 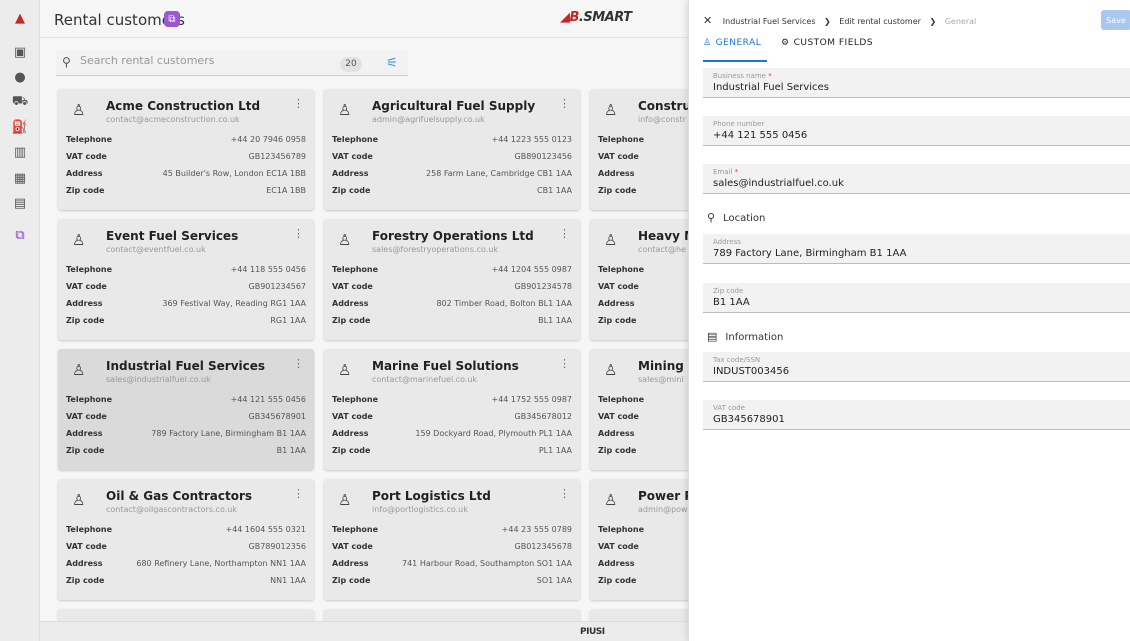 I want to click on customer-email: contact@acmeconstruction.co.uk, so click(x=173, y=119).